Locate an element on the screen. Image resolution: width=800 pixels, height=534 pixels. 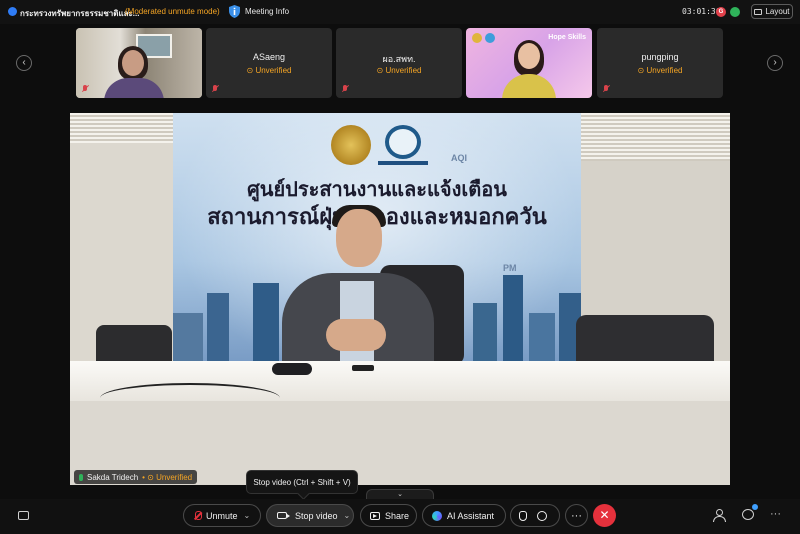
participant-tile-pungping: pungping ⊙ Unverified is located at coordinates (660, 63).